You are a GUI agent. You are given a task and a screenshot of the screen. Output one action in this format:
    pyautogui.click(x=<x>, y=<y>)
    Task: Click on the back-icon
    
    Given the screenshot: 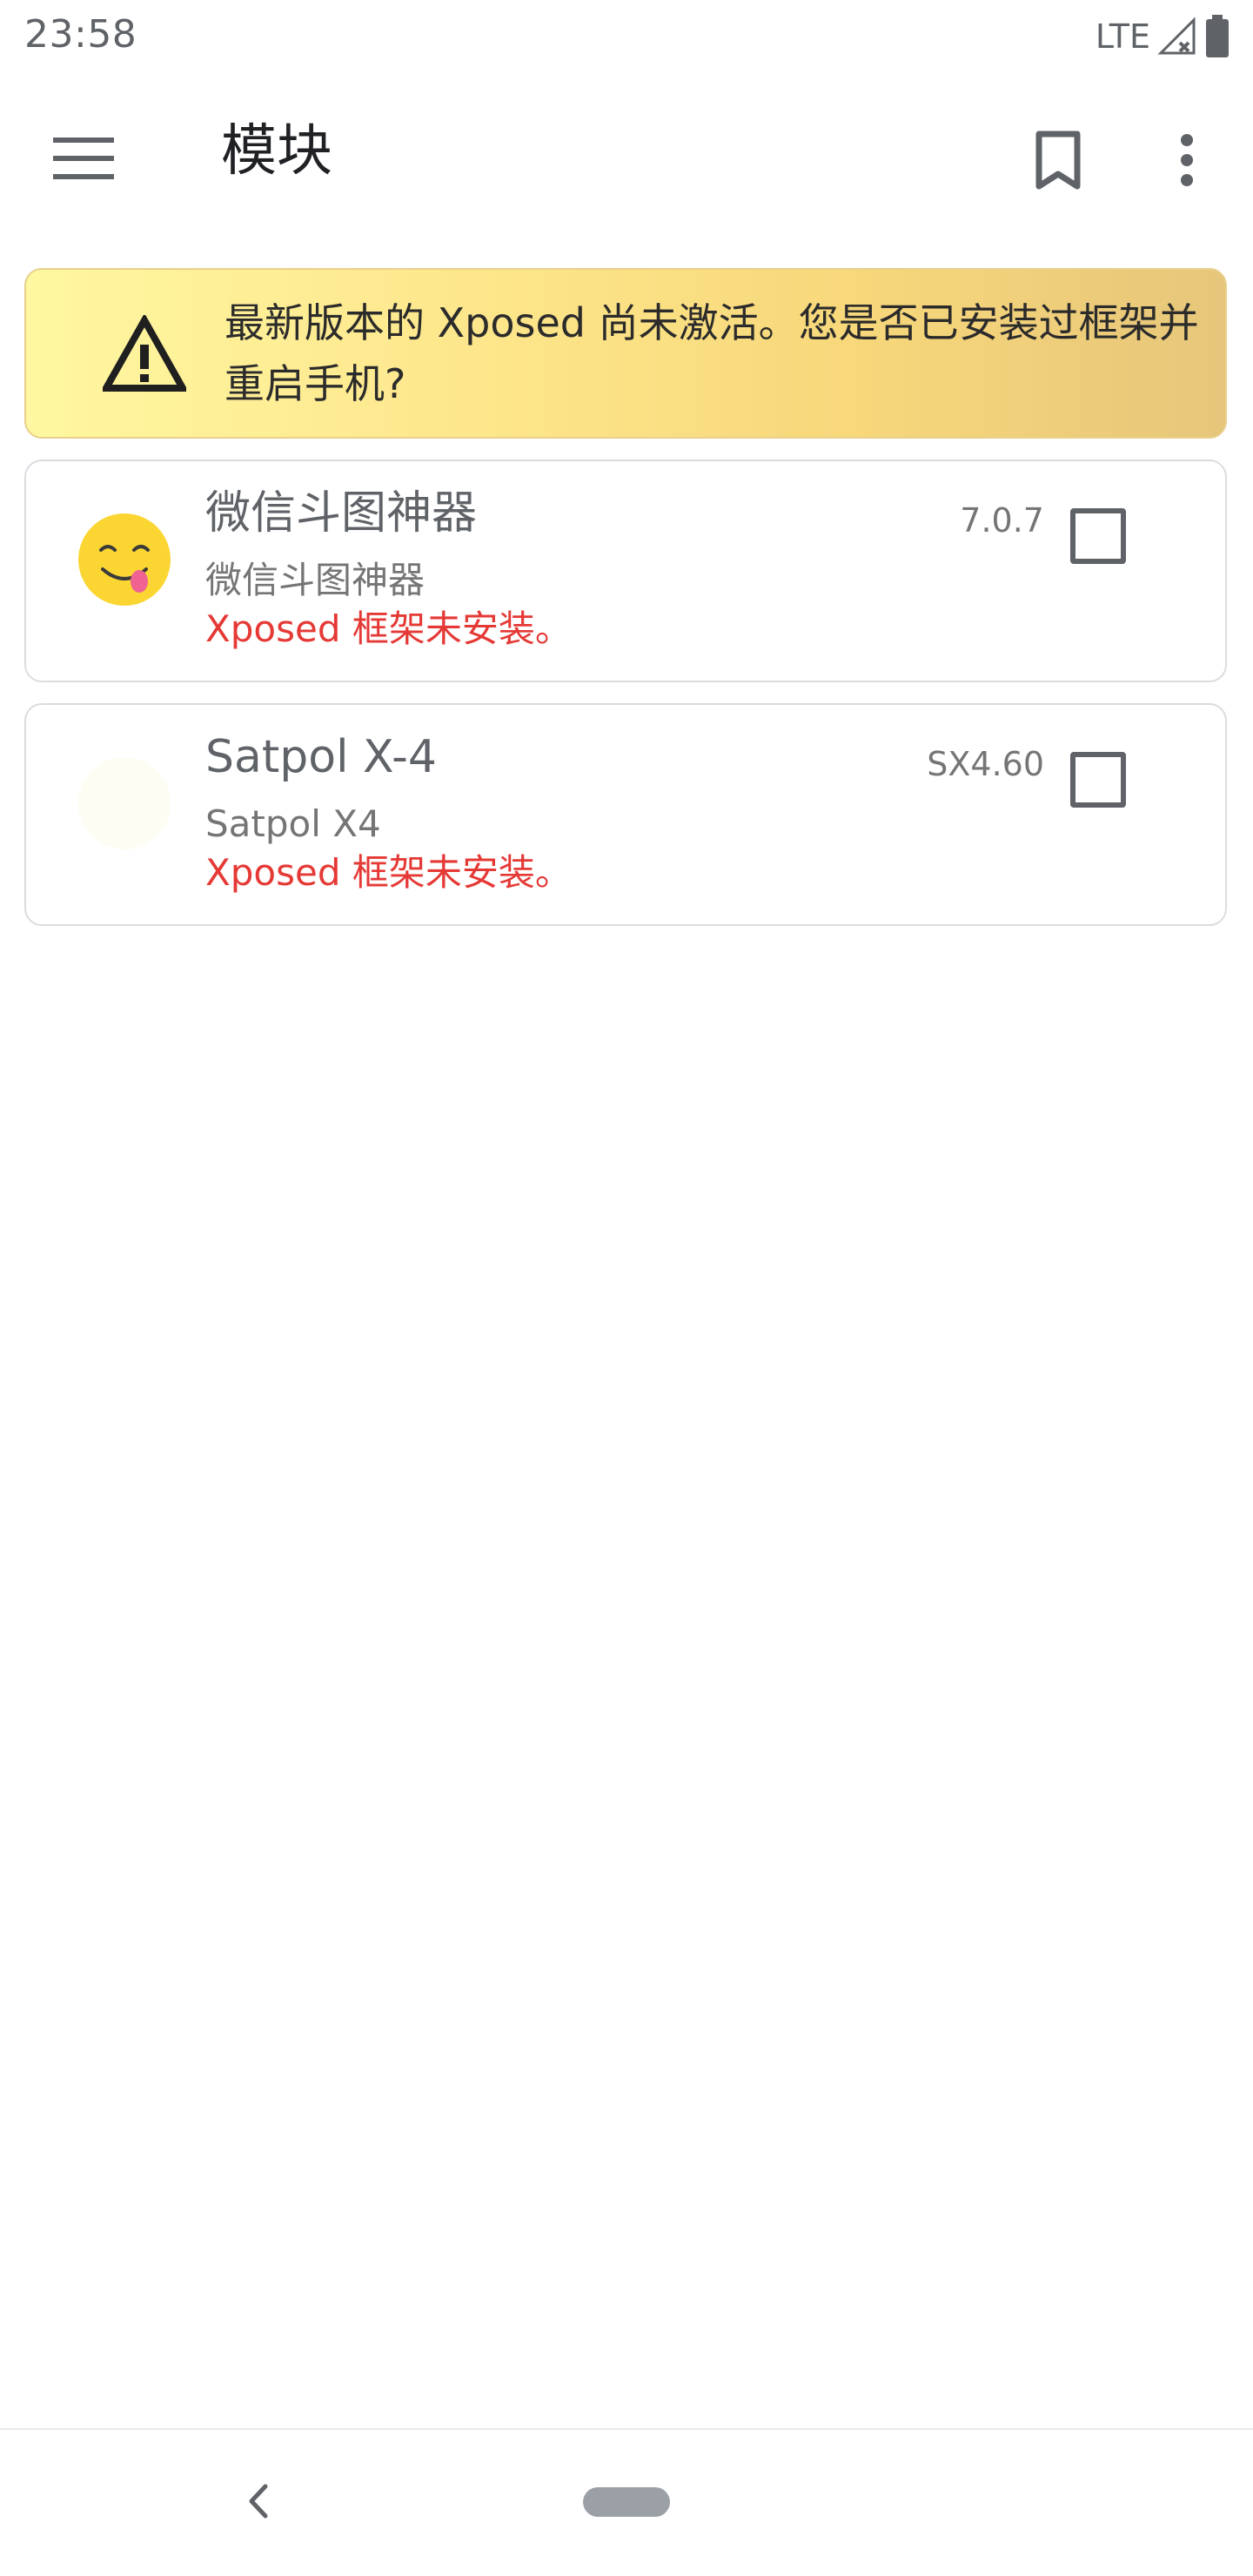 What is the action you would take?
    pyautogui.click(x=258, y=2501)
    